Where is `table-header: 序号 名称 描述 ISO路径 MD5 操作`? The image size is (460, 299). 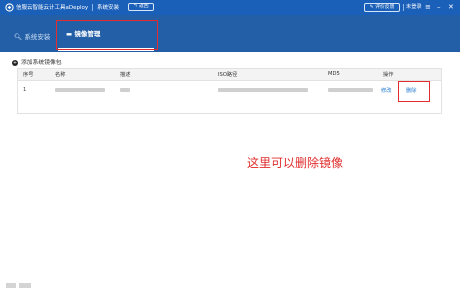 table-header: 序号 名称 描述 ISO路径 MD5 操作 is located at coordinates (229, 75).